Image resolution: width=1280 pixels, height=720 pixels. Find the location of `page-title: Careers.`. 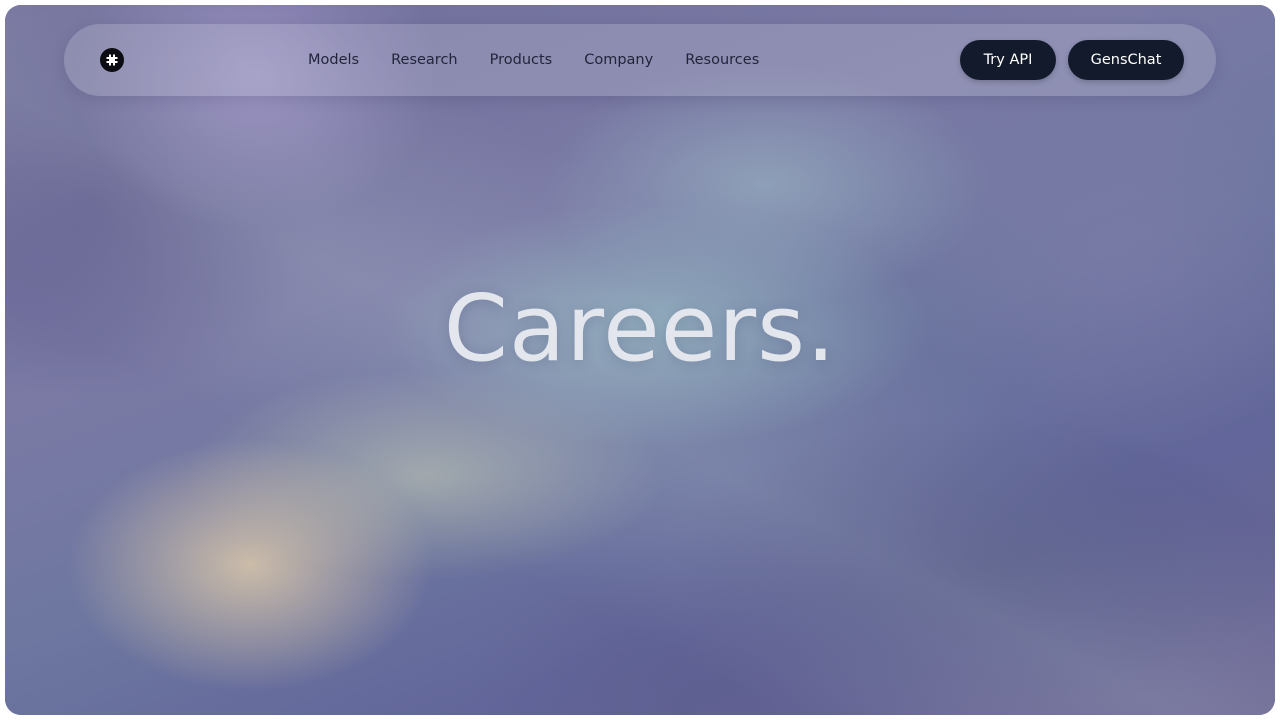

page-title: Careers. is located at coordinates (640, 328).